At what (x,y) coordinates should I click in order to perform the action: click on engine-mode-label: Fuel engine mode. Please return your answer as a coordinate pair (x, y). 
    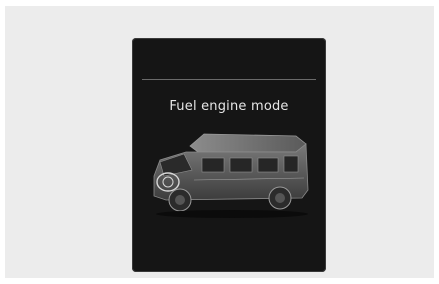
    Looking at the image, I should click on (229, 106).